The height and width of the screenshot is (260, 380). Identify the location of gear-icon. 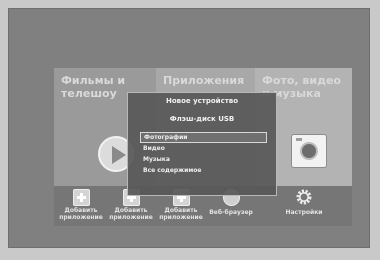
(304, 197).